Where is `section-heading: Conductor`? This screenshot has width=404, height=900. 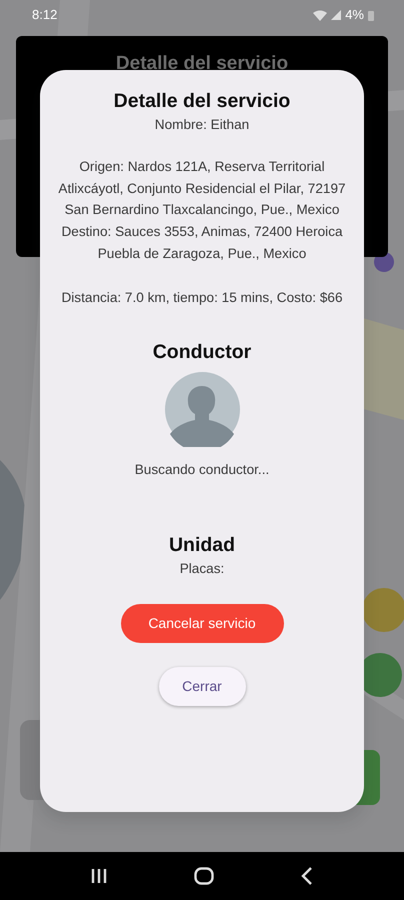
section-heading: Conductor is located at coordinates (202, 352).